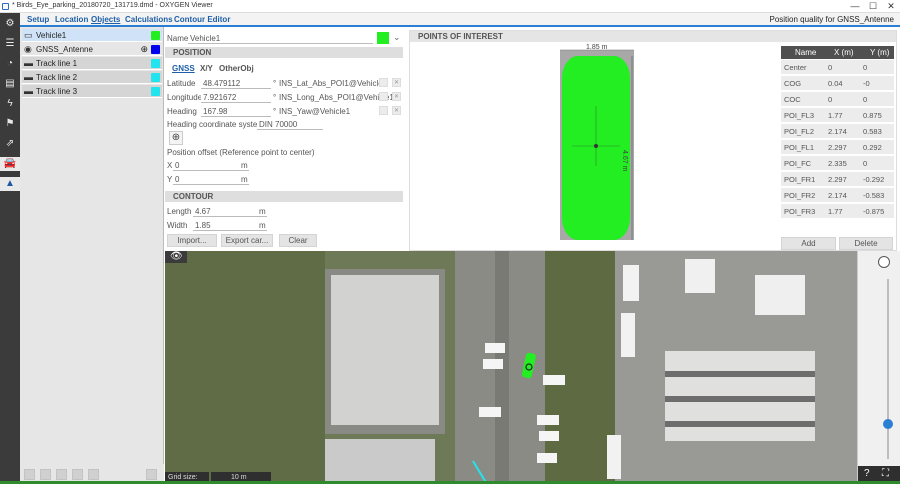  I want to click on table-row: POI_FC 2.335 0, so click(837, 163).